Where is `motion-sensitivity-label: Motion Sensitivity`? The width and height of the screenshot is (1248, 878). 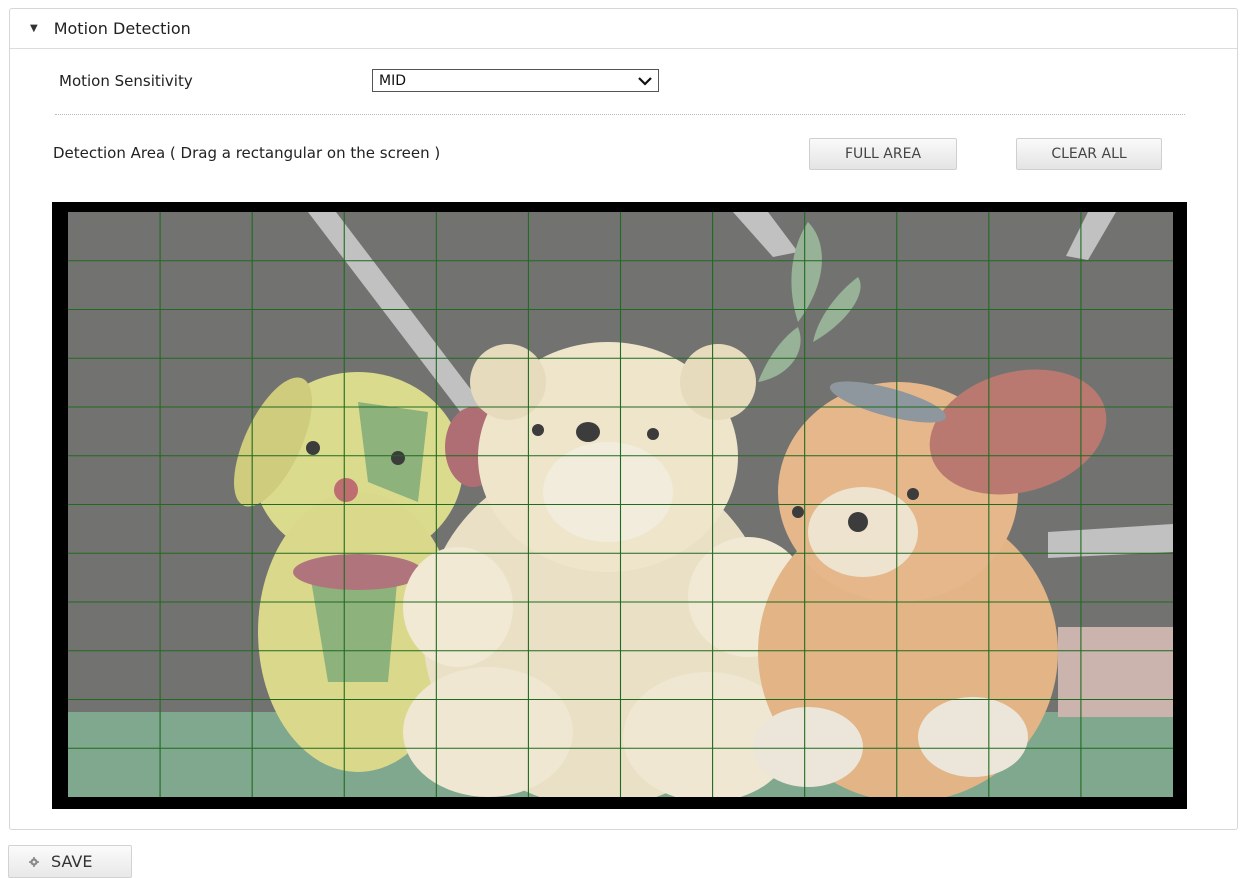 motion-sensitivity-label: Motion Sensitivity is located at coordinates (126, 81).